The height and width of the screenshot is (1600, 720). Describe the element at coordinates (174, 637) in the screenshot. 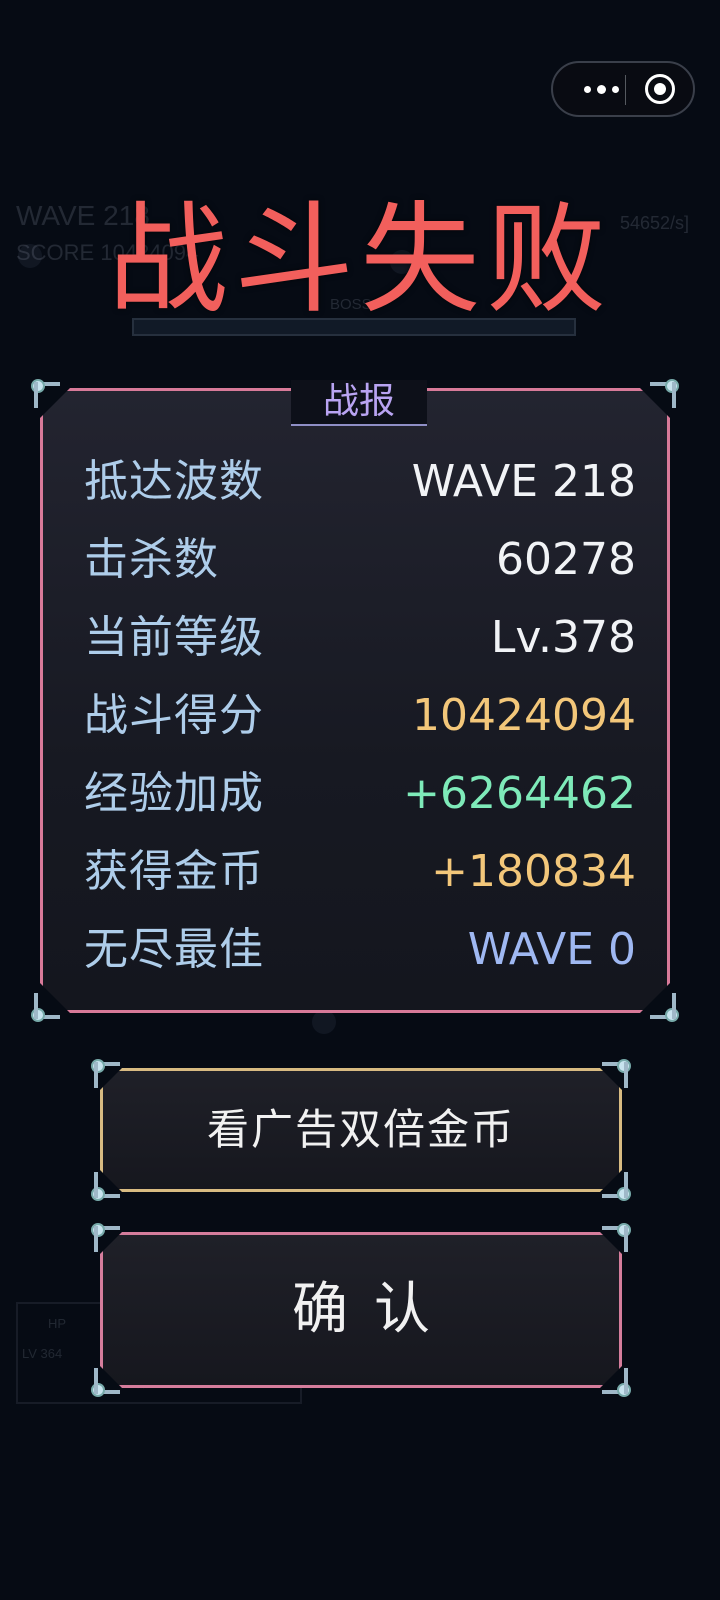

I see `stat-label: 当前等级` at that location.